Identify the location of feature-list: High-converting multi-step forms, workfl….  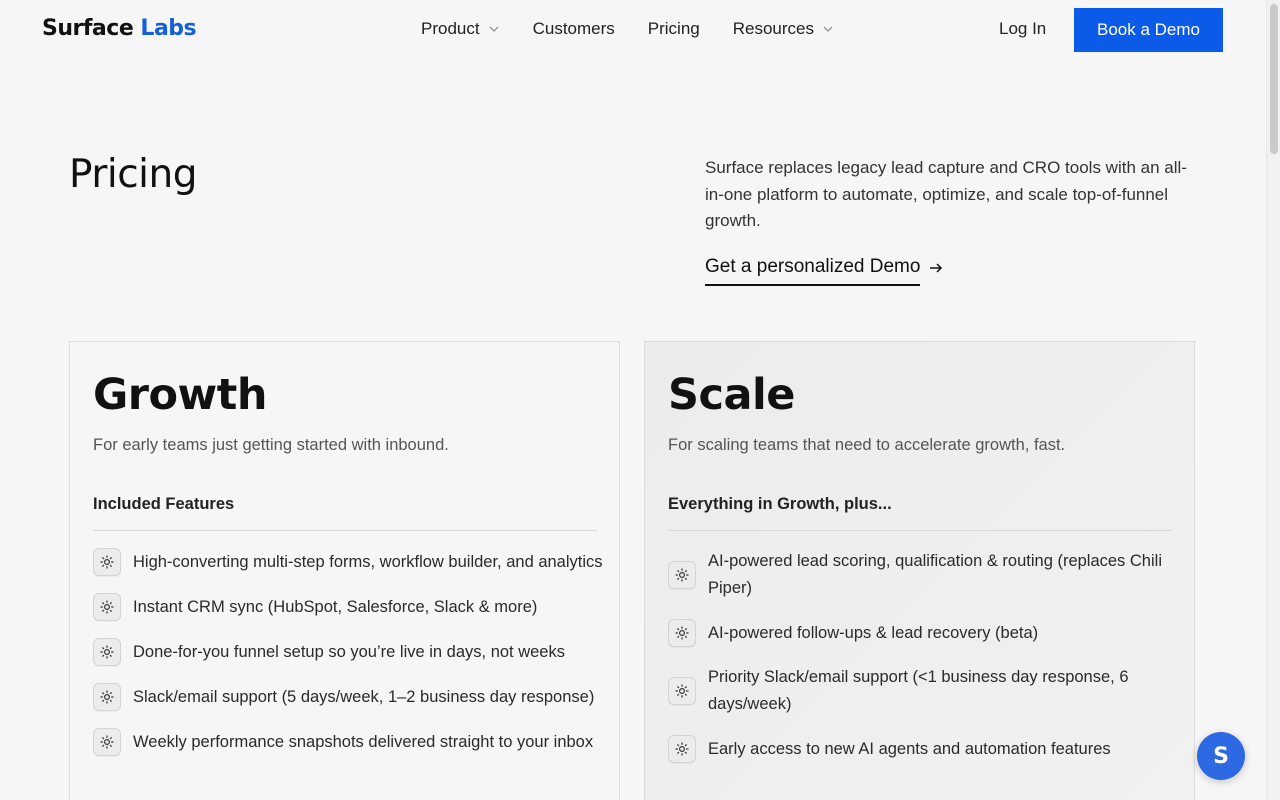
(348, 660).